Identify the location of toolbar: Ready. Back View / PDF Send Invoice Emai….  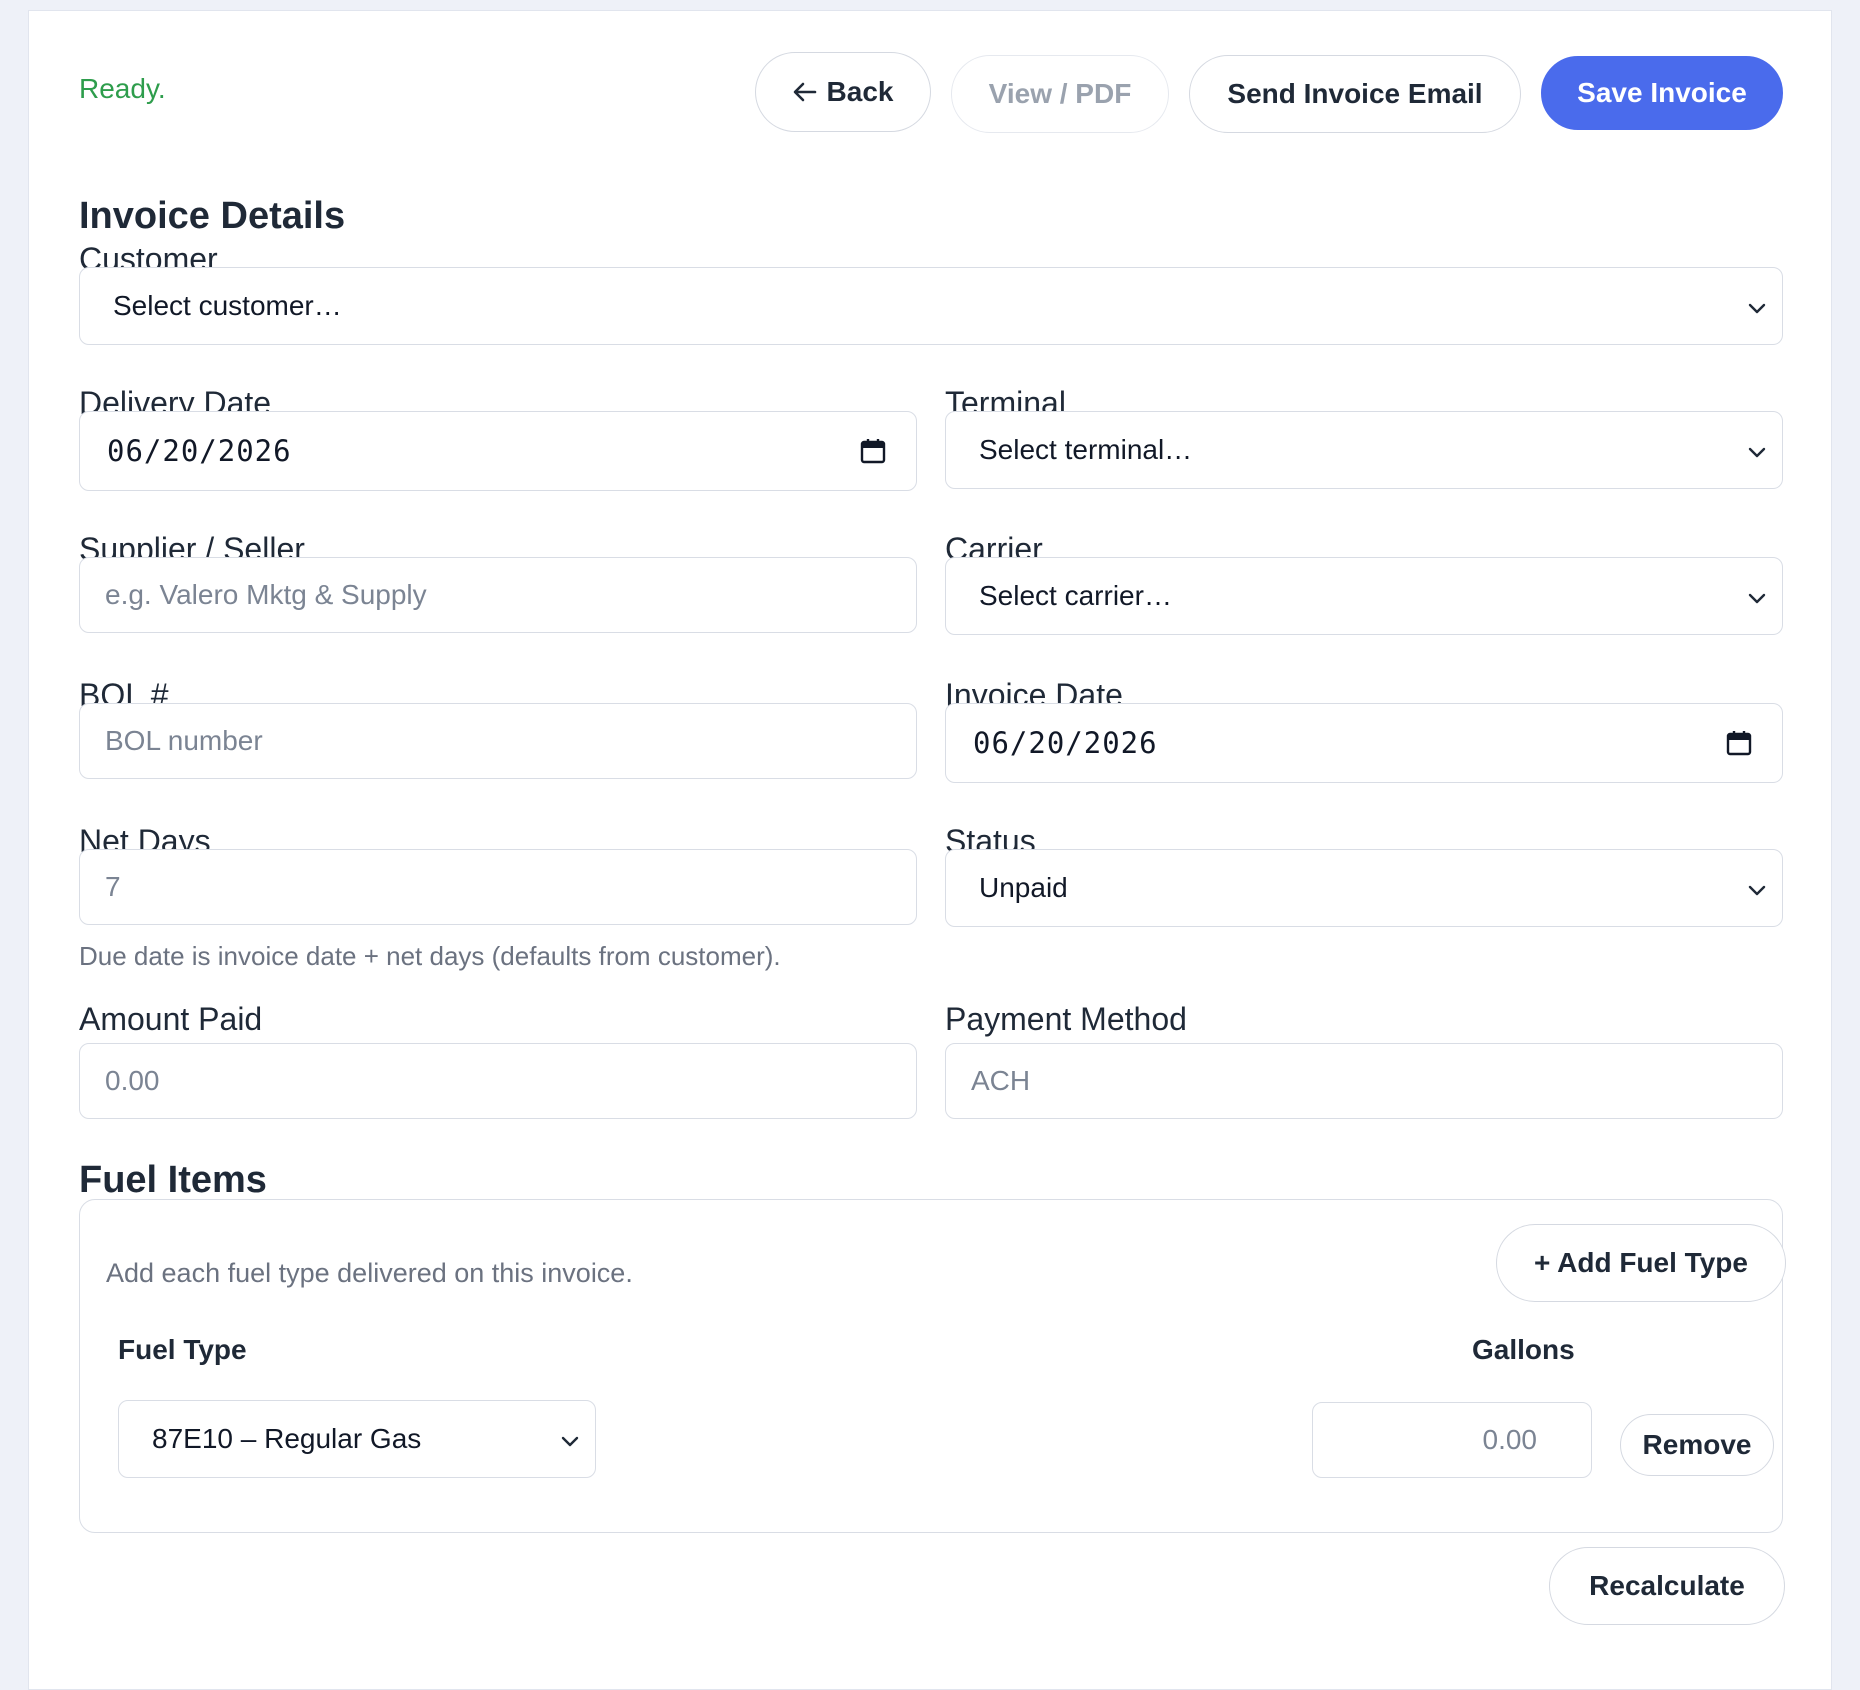
(930, 76).